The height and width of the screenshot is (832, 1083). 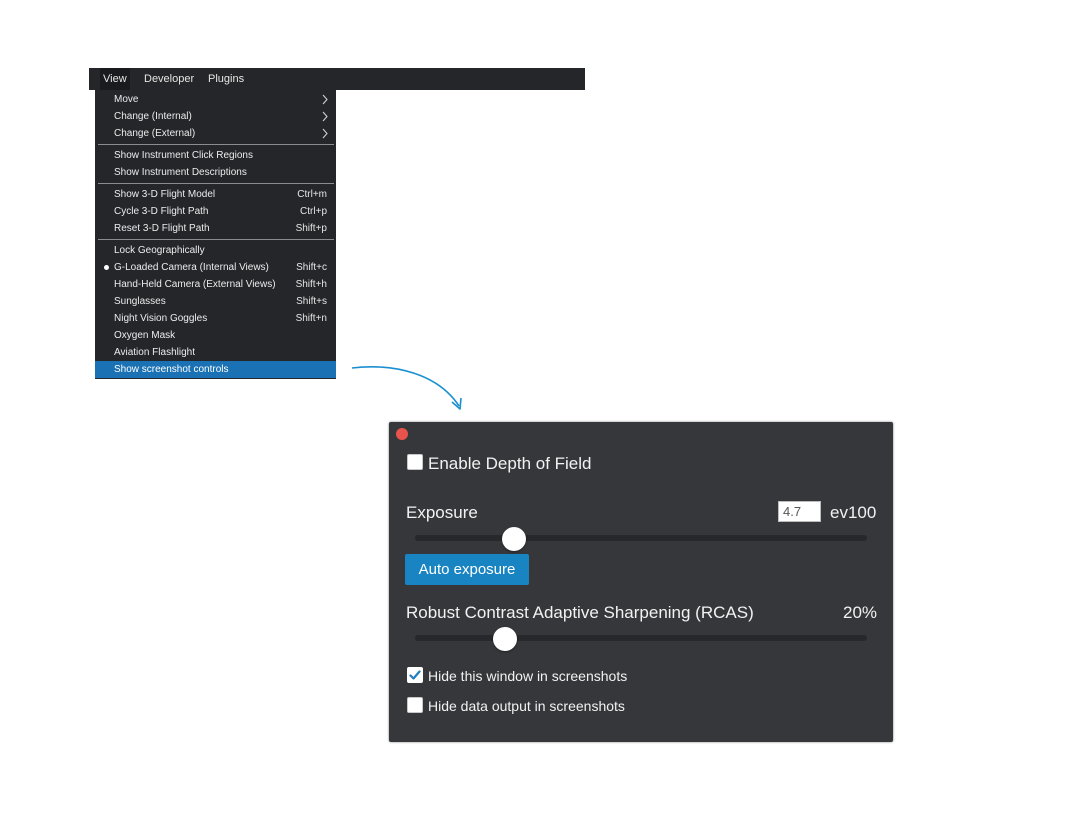 I want to click on menu-item: Move, so click(x=215, y=99).